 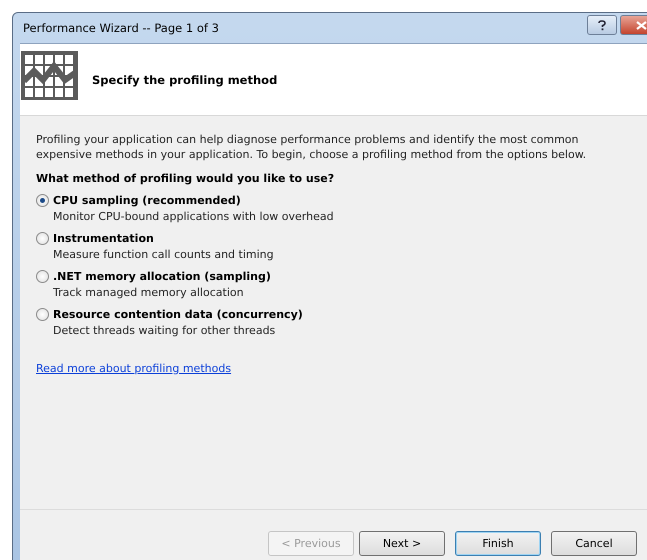 What do you see at coordinates (149, 292) in the screenshot?
I see `option-description: Track managed memory allocation` at bounding box center [149, 292].